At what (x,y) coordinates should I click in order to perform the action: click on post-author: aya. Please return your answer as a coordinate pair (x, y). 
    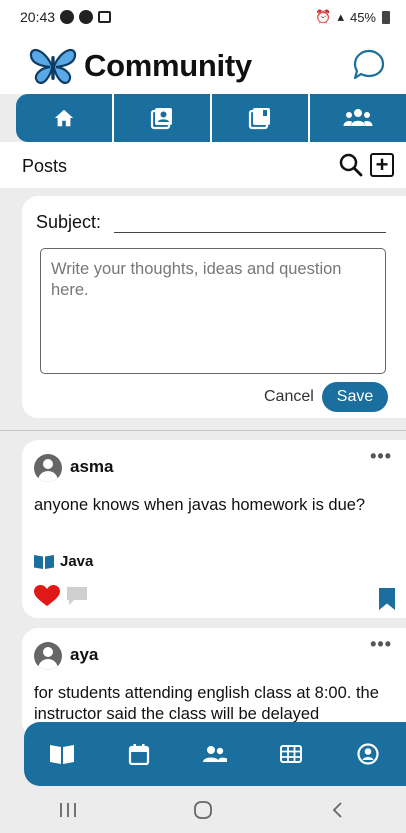
    Looking at the image, I should click on (84, 654).